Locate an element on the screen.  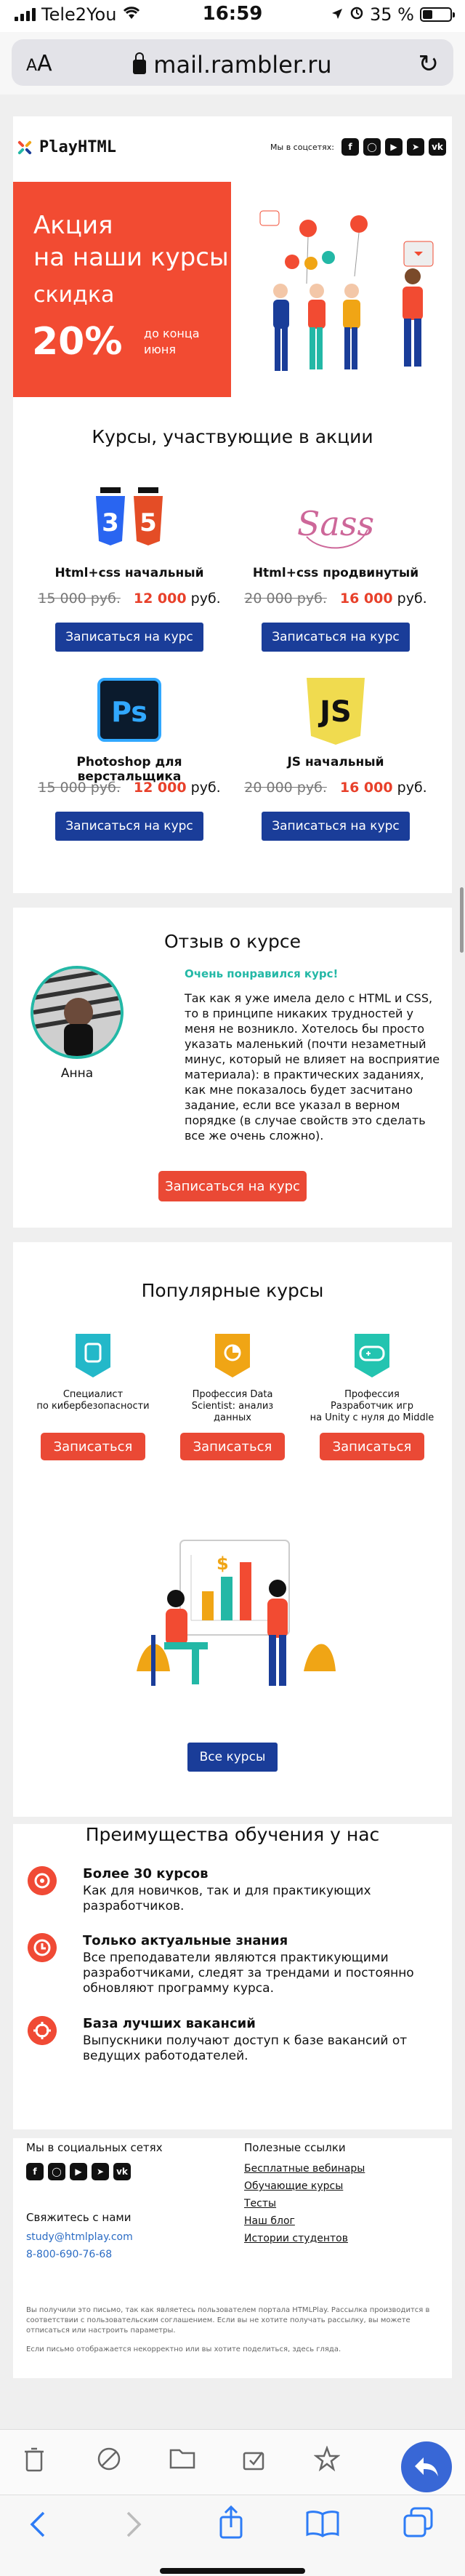
reply-icon is located at coordinates (426, 2466).